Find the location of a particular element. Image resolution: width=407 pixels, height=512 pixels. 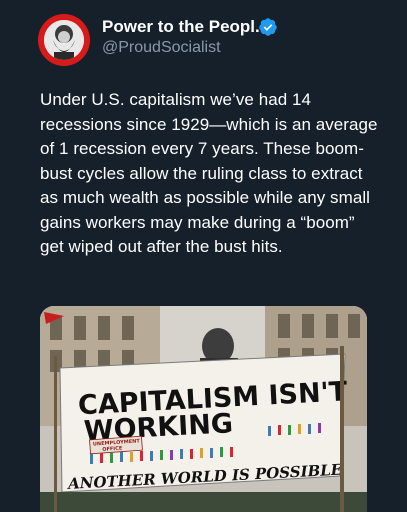

karl-marx-portrait-icon is located at coordinates (64, 40).